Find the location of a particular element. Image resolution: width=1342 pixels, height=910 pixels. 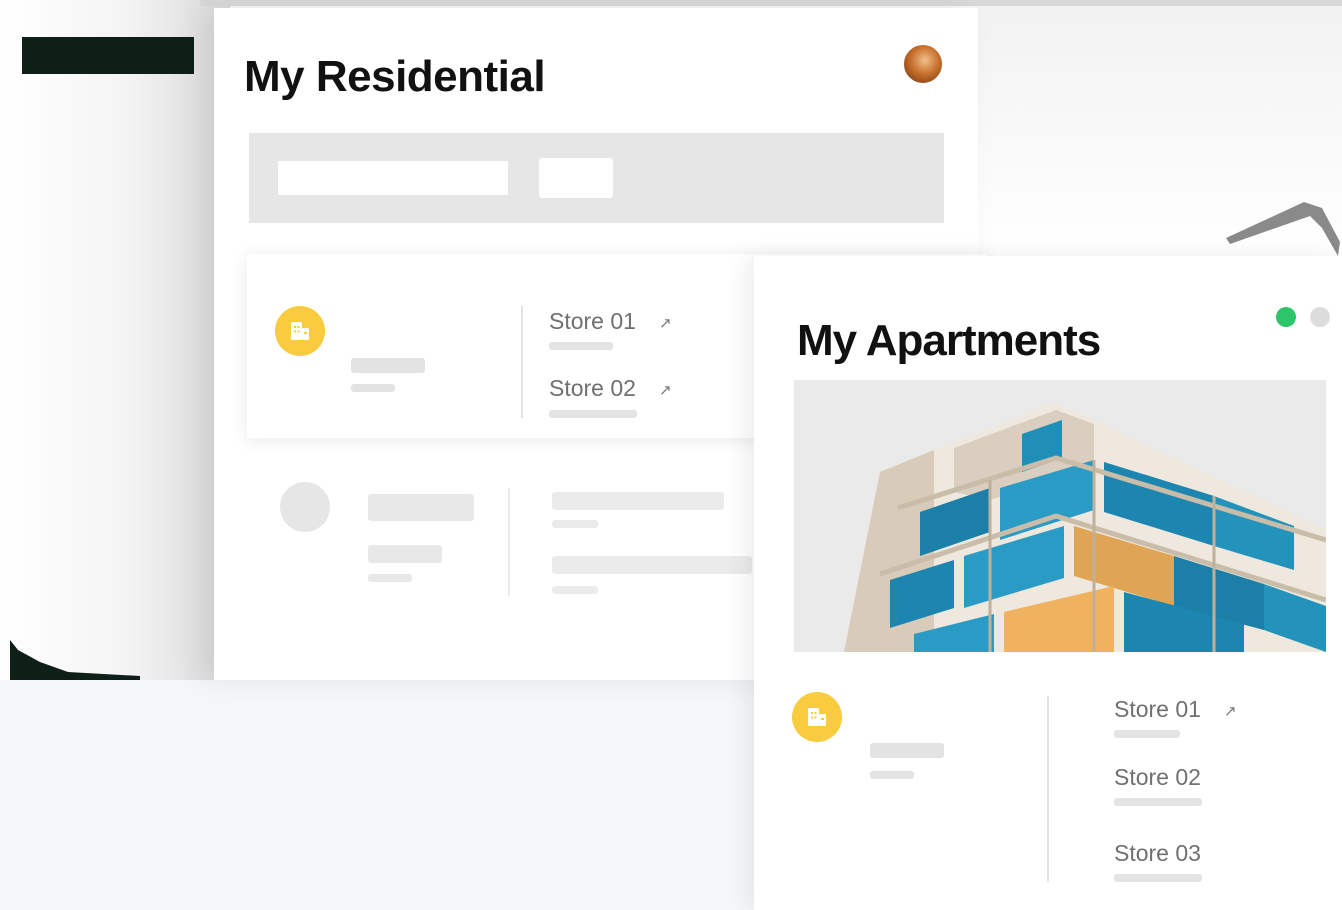

placeholder-title is located at coordinates (421, 507).